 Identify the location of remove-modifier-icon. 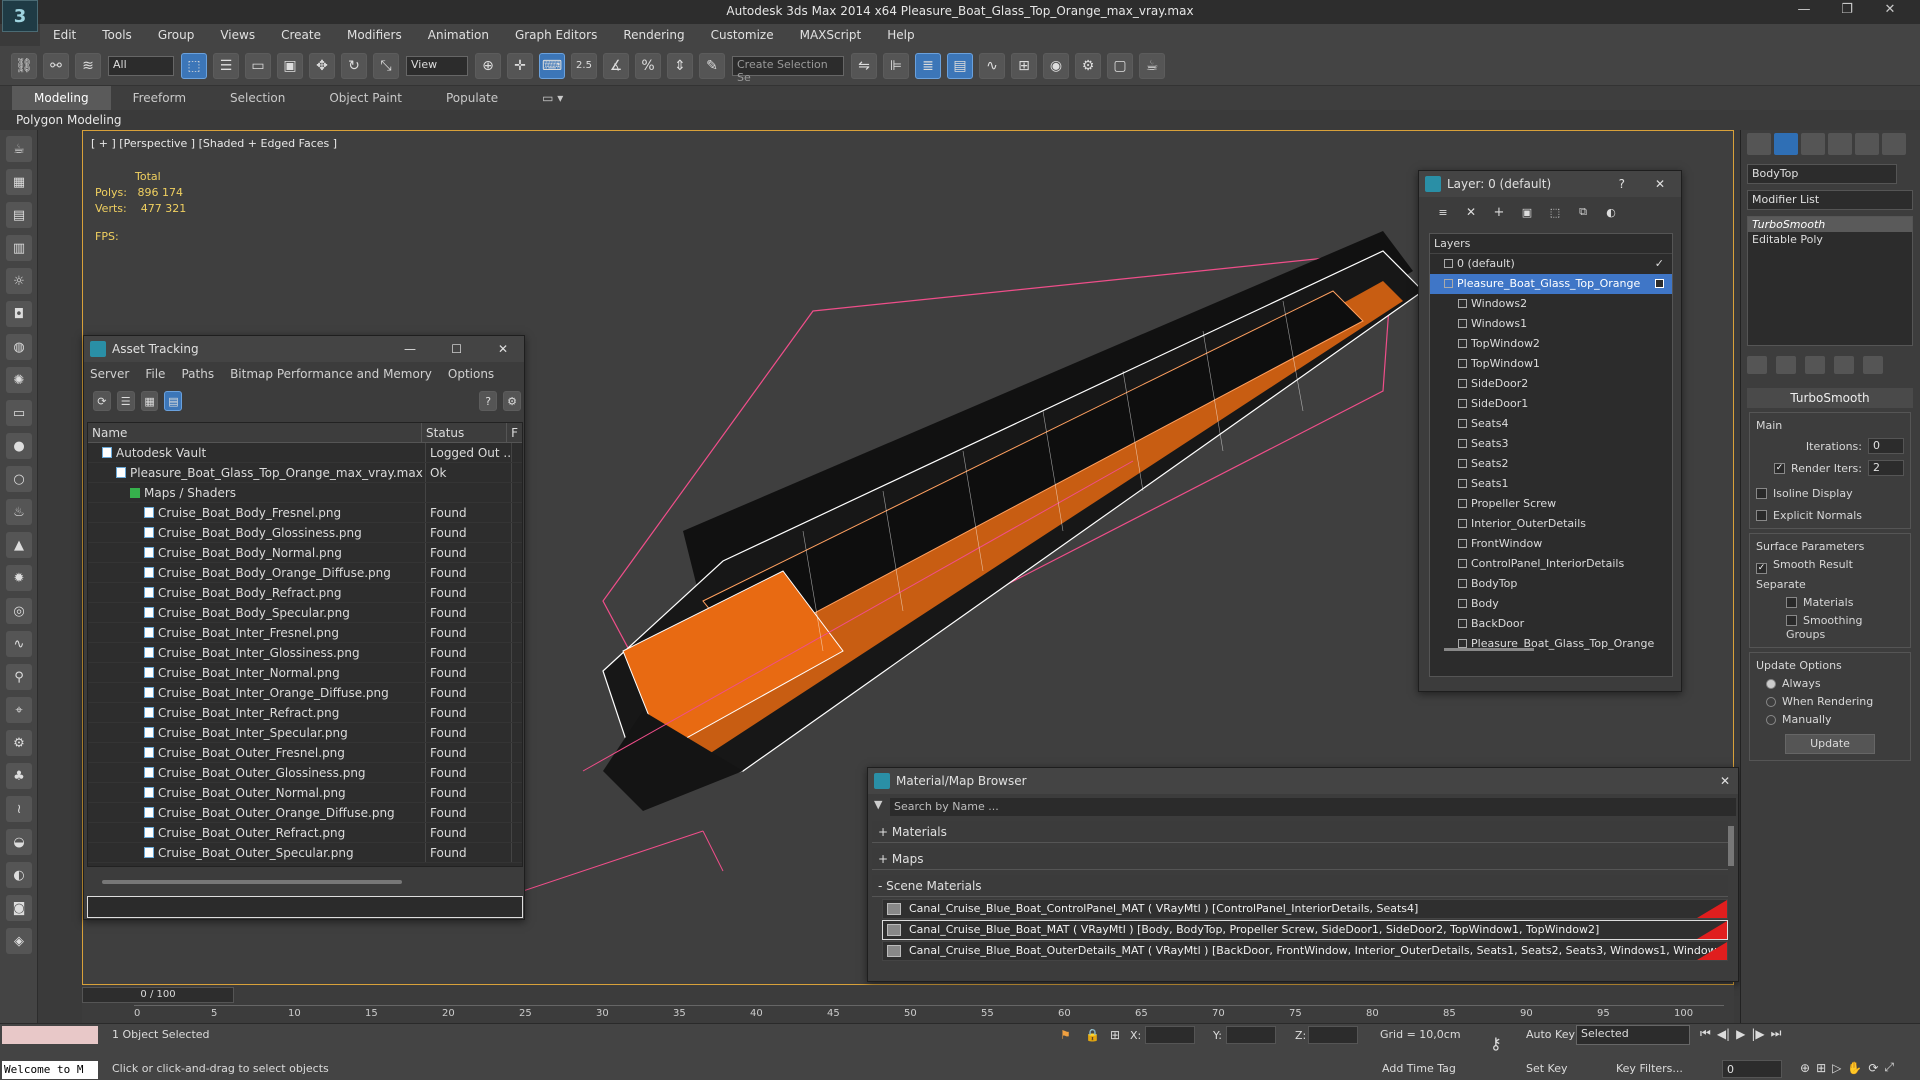
(1844, 365).